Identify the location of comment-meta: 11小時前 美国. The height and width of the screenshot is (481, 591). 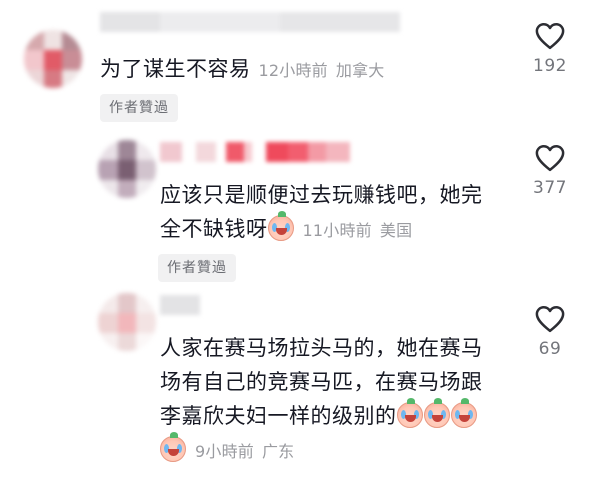
(358, 230).